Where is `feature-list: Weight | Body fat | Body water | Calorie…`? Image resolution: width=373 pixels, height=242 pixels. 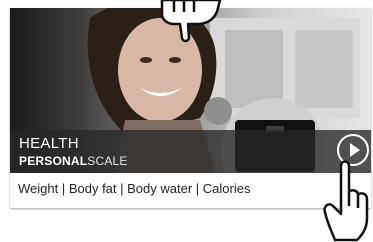
feature-list: Weight | Body fat | Body water | Calorie… is located at coordinates (134, 188).